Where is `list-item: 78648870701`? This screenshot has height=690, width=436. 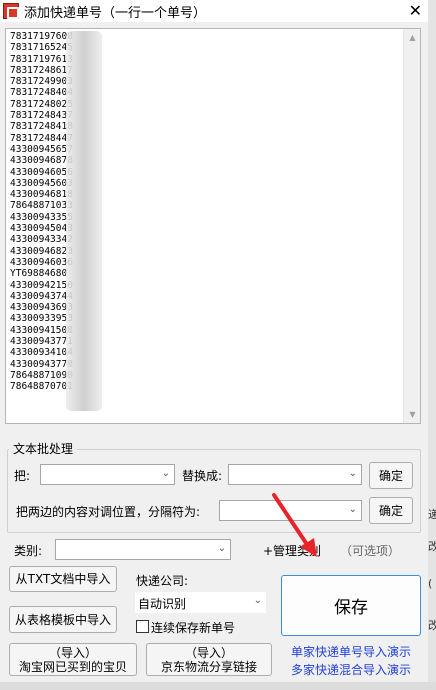
list-item: 78648870701 is located at coordinates (41, 387).